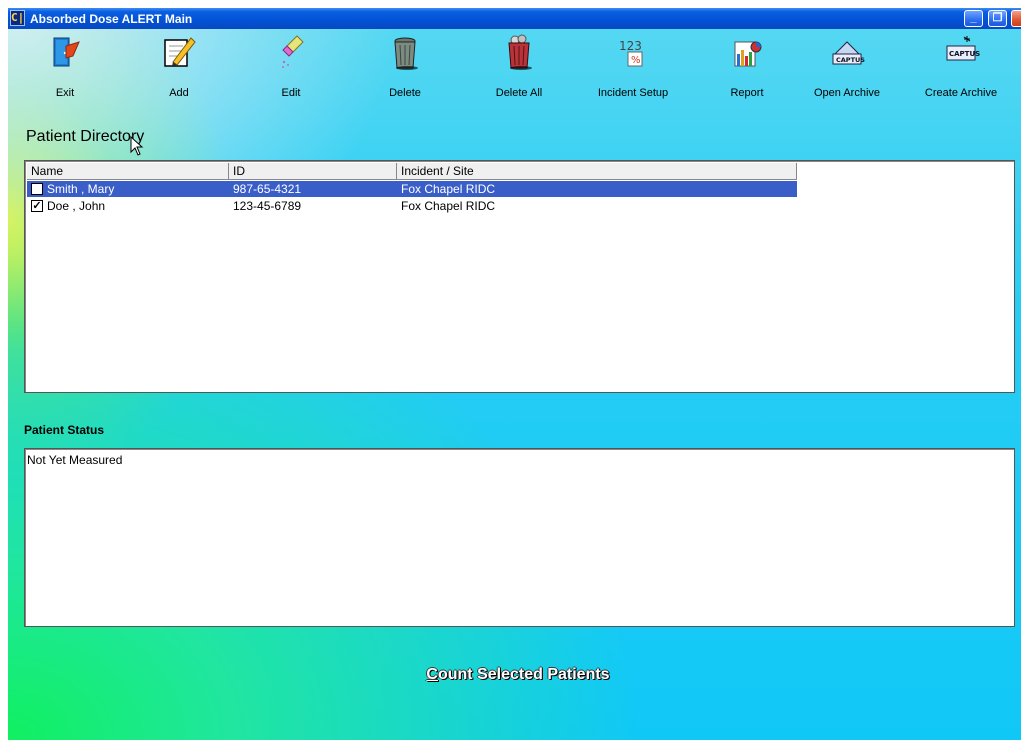 Image resolution: width=1021 pixels, height=740 pixels. Describe the element at coordinates (630, 46) in the screenshot. I see `incident-icon-digits: 123` at that location.